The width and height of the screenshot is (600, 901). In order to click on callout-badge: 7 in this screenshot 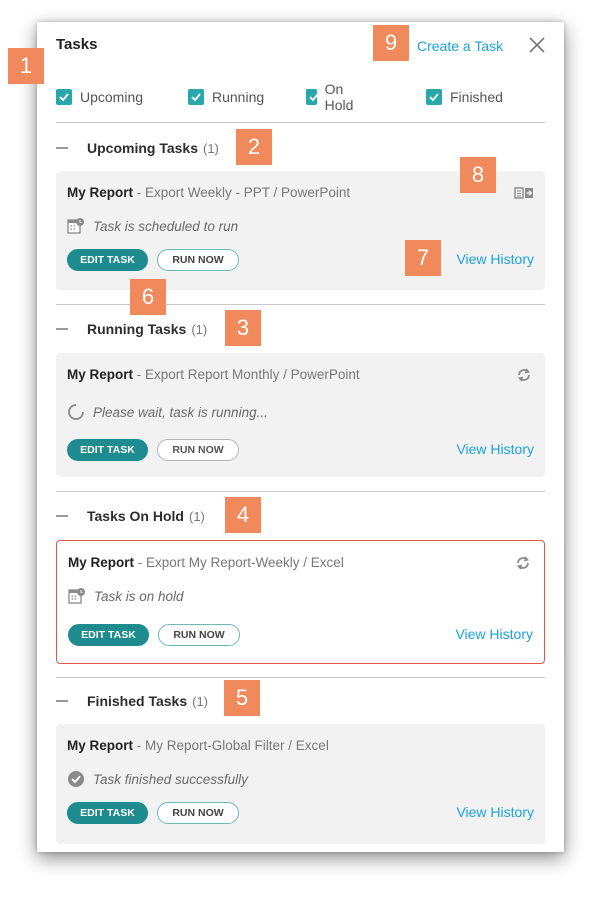, I will do `click(423, 258)`.